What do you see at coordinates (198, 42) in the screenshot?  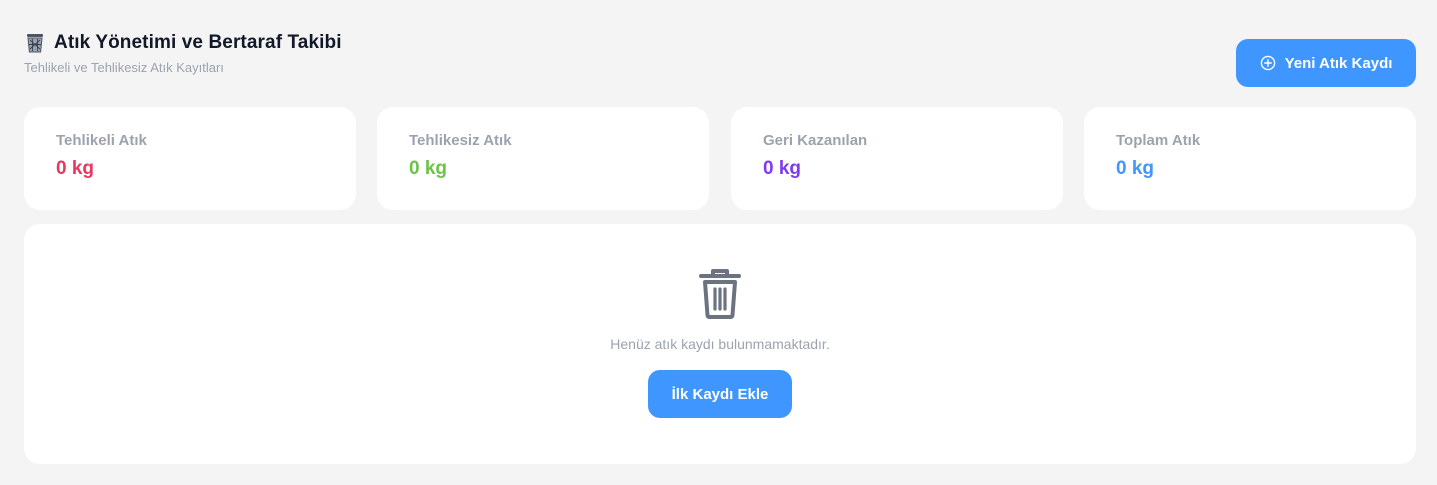 I see `page-title: Atık Yönetimi ve Bertaraf Takibi` at bounding box center [198, 42].